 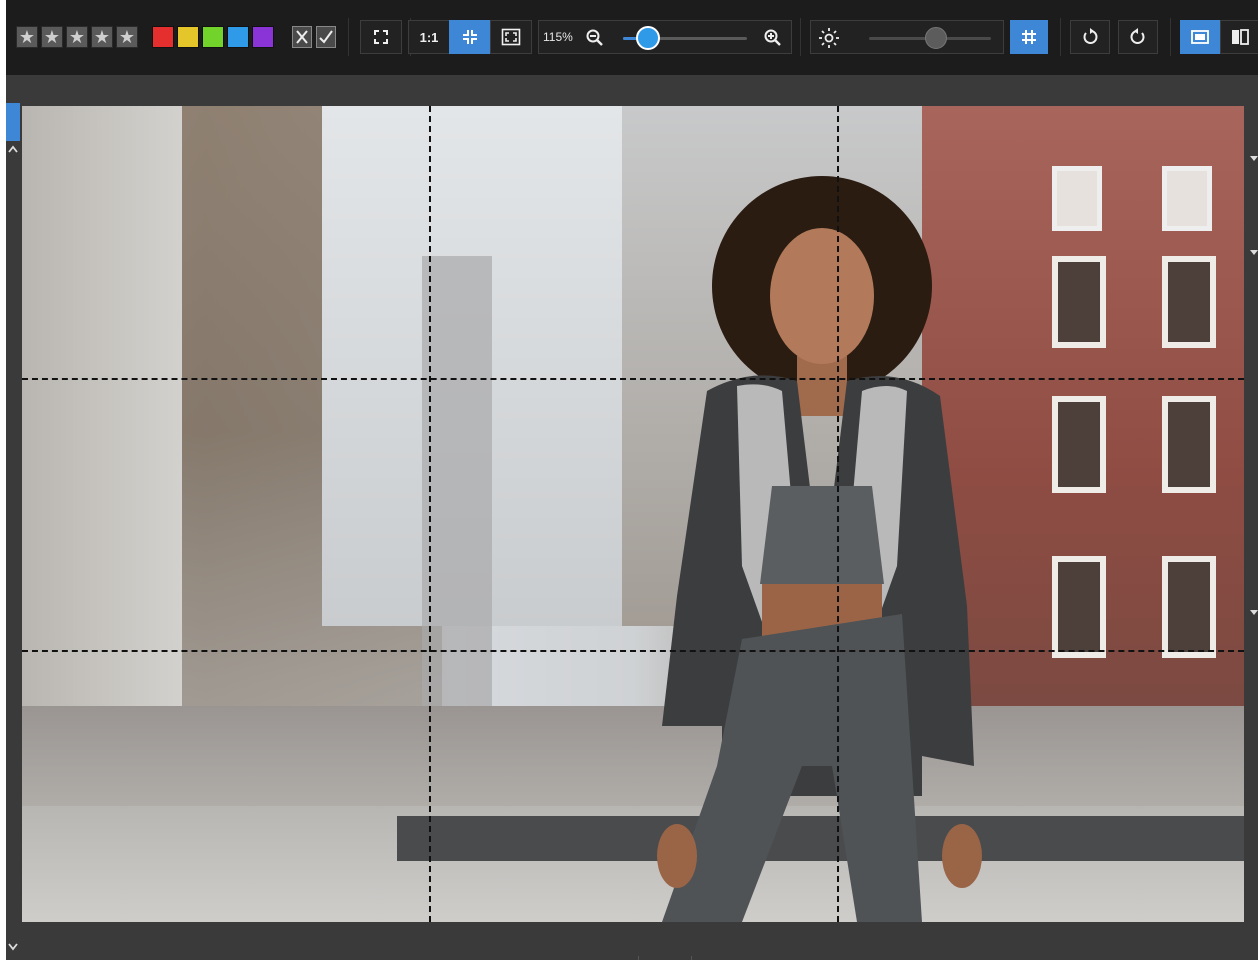 I want to click on star-3-icon: ★, so click(x=77, y=37).